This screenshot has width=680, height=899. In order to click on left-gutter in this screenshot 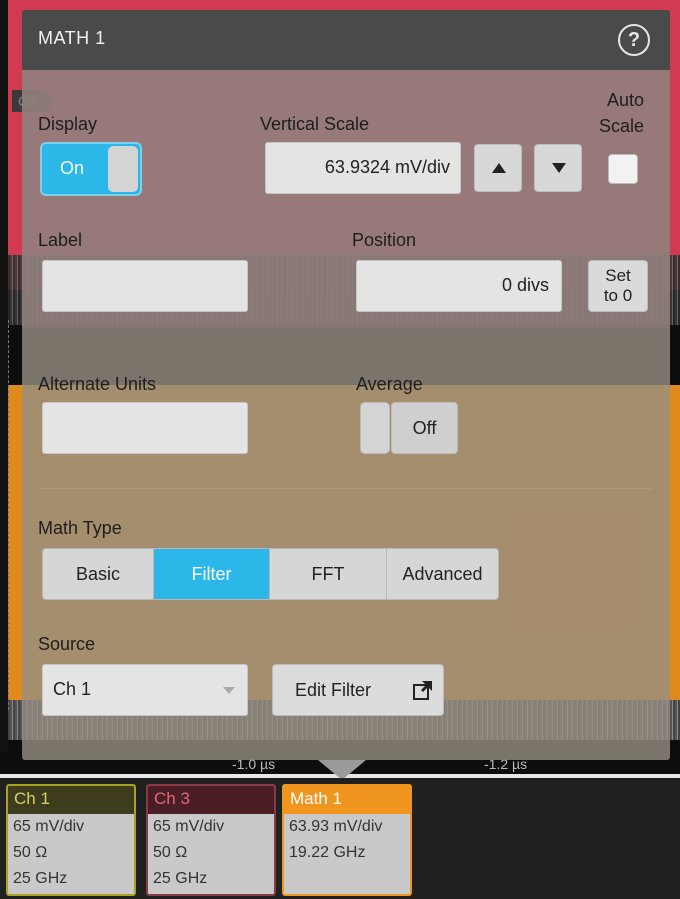, I will do `click(4, 389)`.